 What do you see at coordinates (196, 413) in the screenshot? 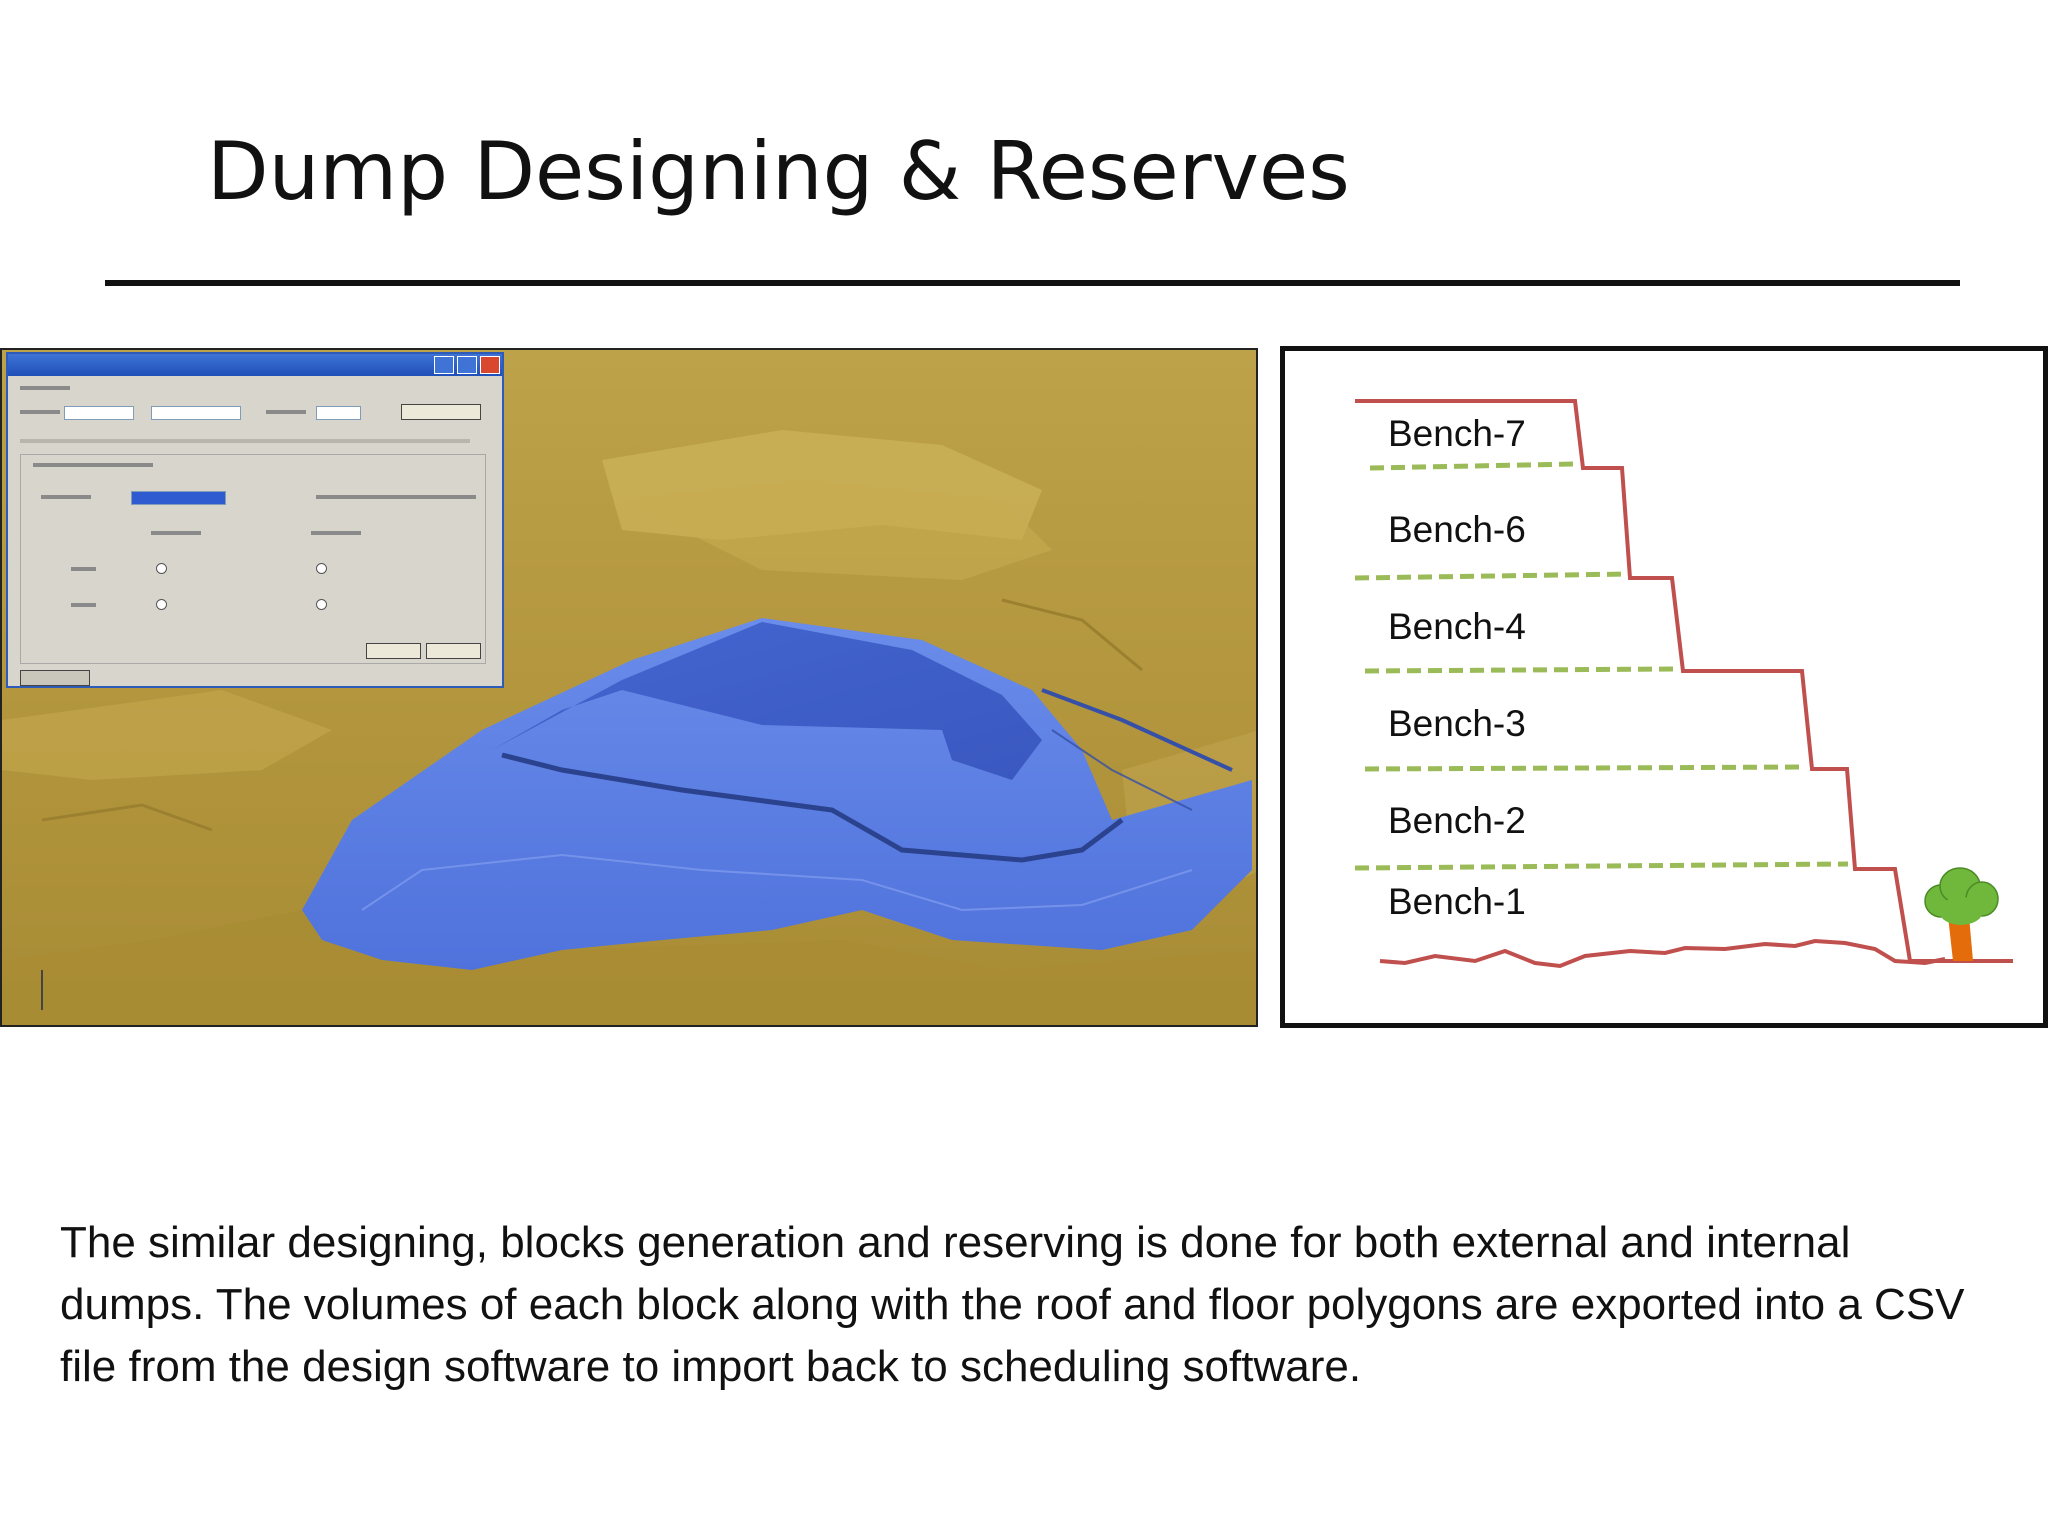
I see `mode-select` at bounding box center [196, 413].